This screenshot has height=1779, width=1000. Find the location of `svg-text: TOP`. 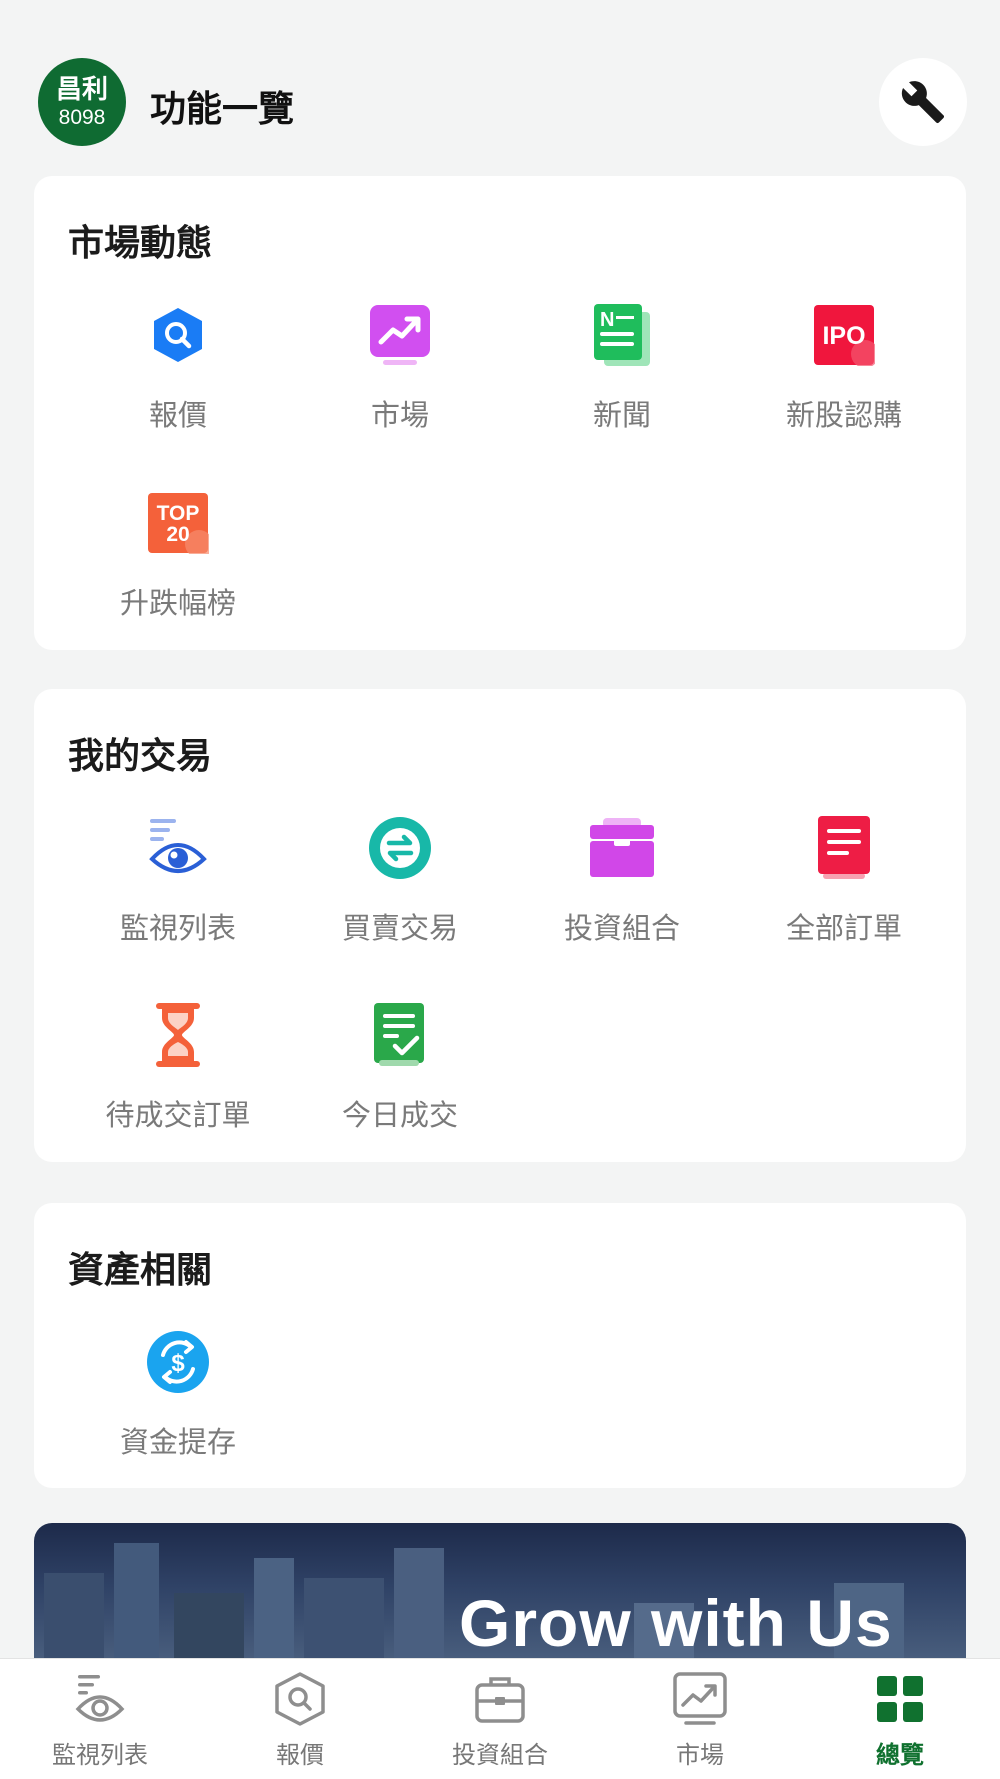

svg-text: TOP is located at coordinates (178, 513).